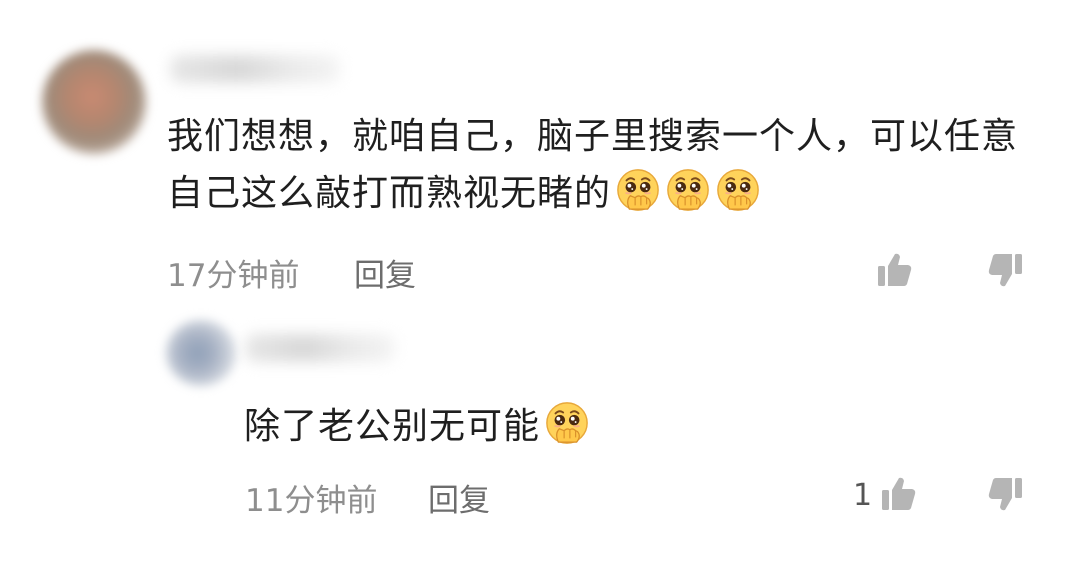  What do you see at coordinates (255, 69) in the screenshot?
I see `username-blurred` at bounding box center [255, 69].